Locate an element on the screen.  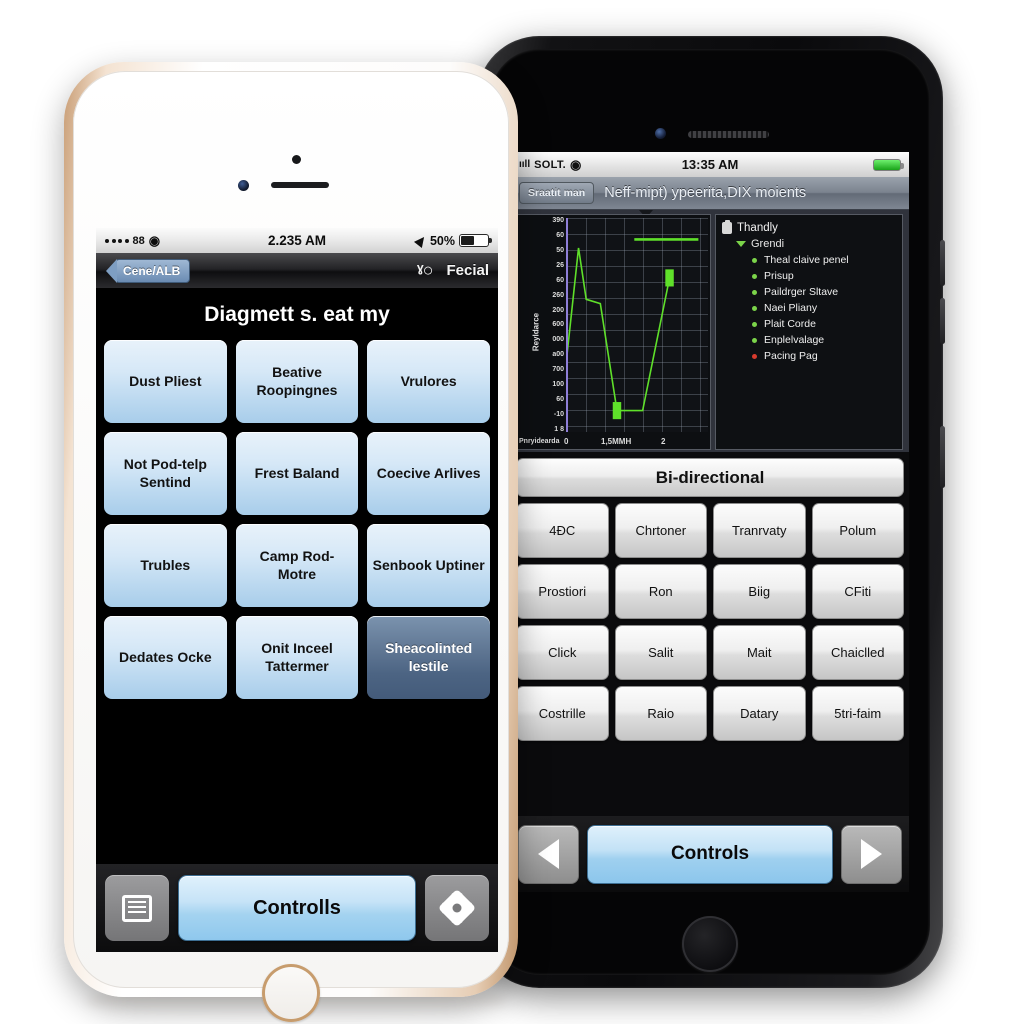
legend-item: Plait Corde is located at coordinates (824, 324).